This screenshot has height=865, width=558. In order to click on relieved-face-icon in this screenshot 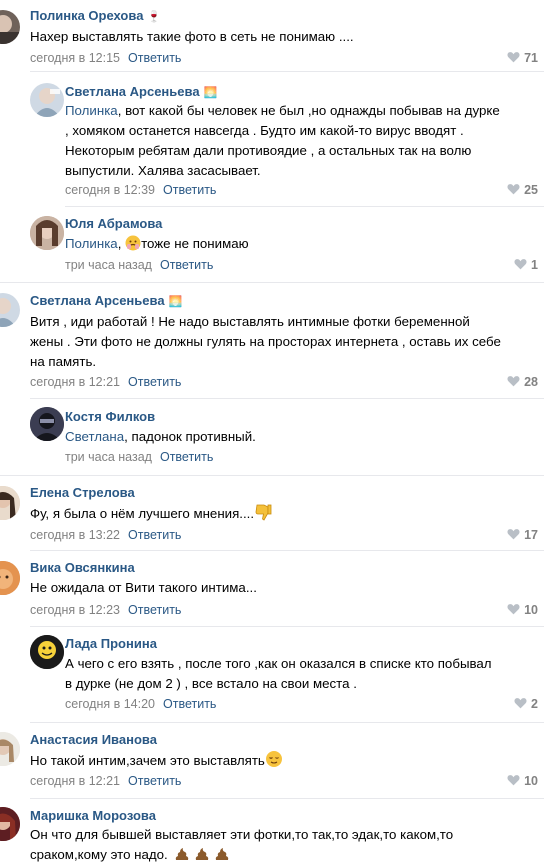, I will do `click(273, 759)`.